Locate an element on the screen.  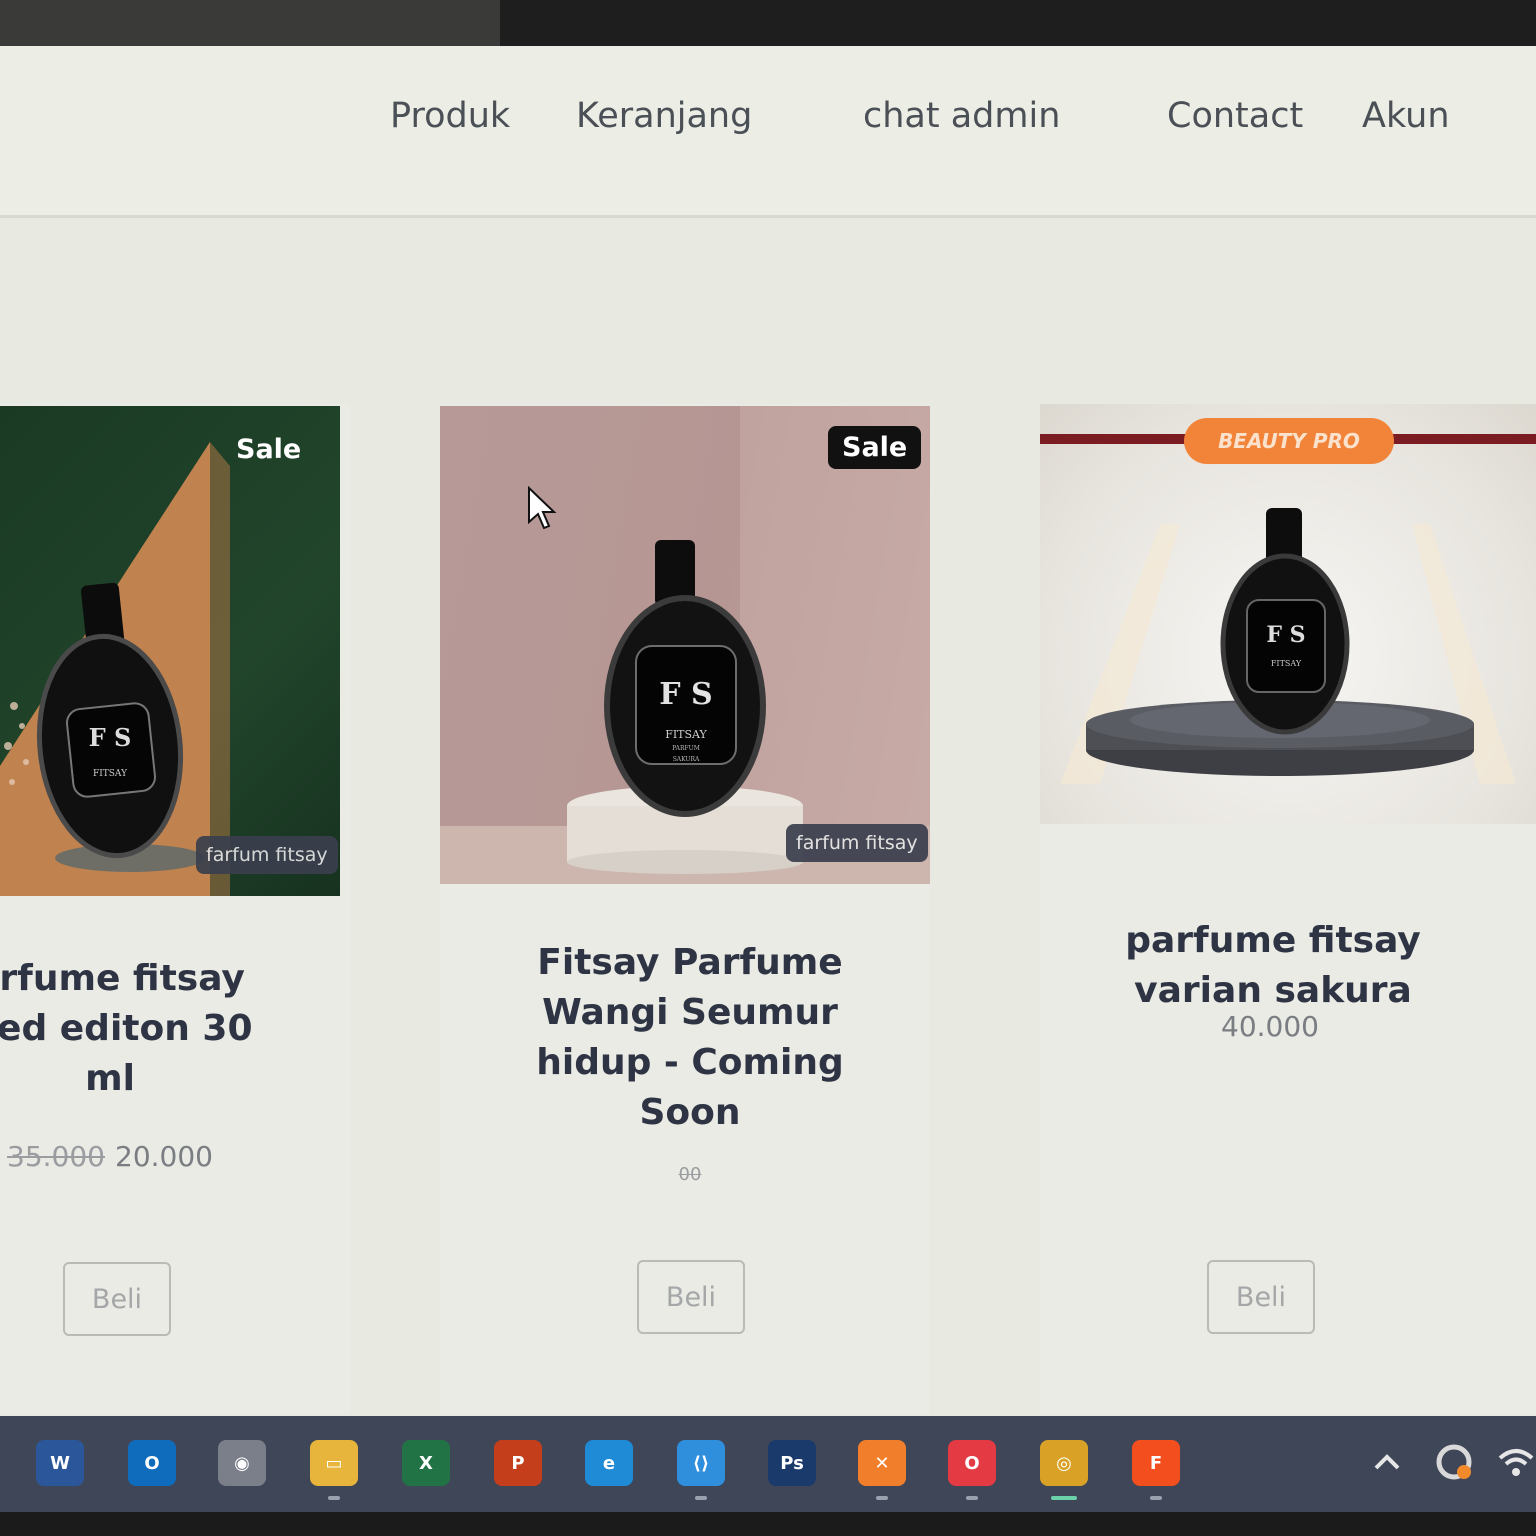
photoshop-icon: Ps is located at coordinates (792, 1463).